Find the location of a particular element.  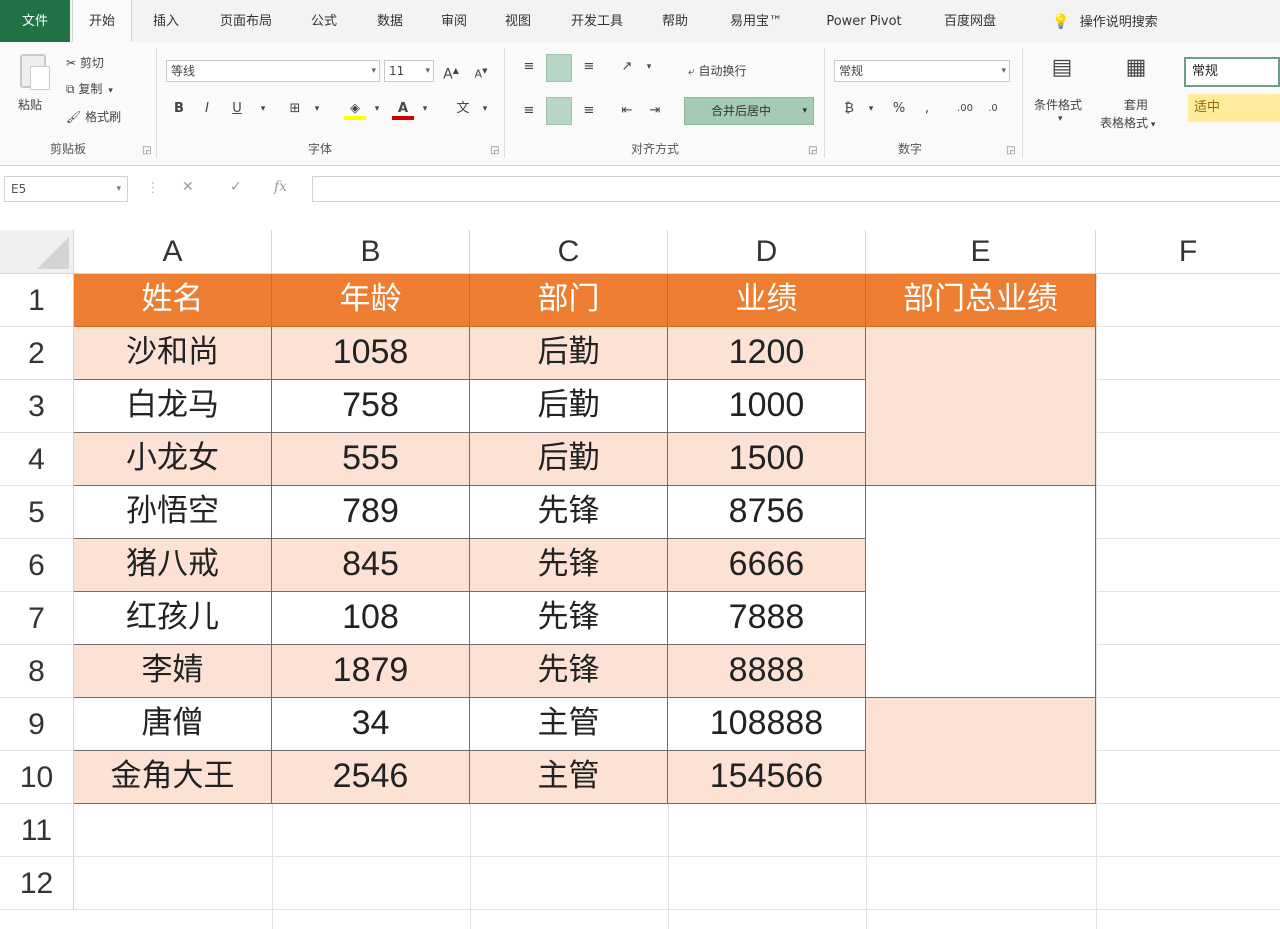

insert-function-icon: fx is located at coordinates (280, 187).